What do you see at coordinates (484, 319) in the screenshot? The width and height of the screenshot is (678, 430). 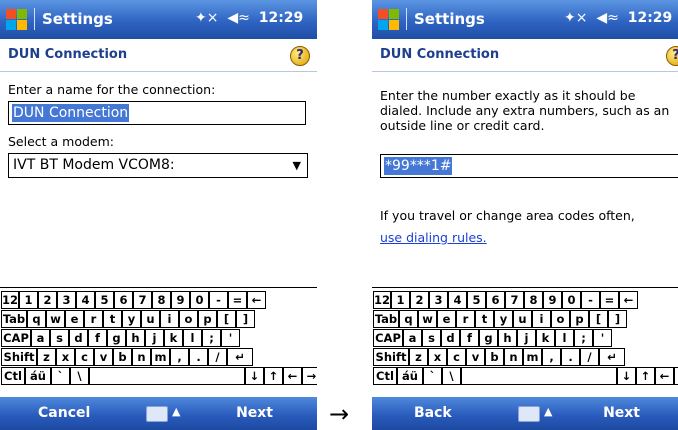 I see `keyboard-key: t` at bounding box center [484, 319].